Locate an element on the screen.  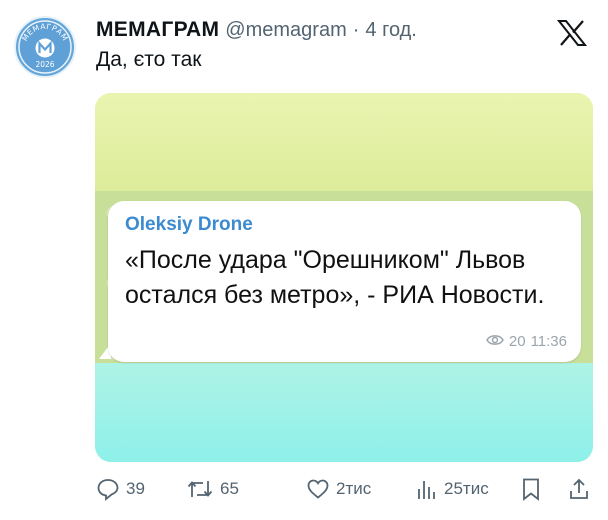
message-views: 20 is located at coordinates (517, 341).